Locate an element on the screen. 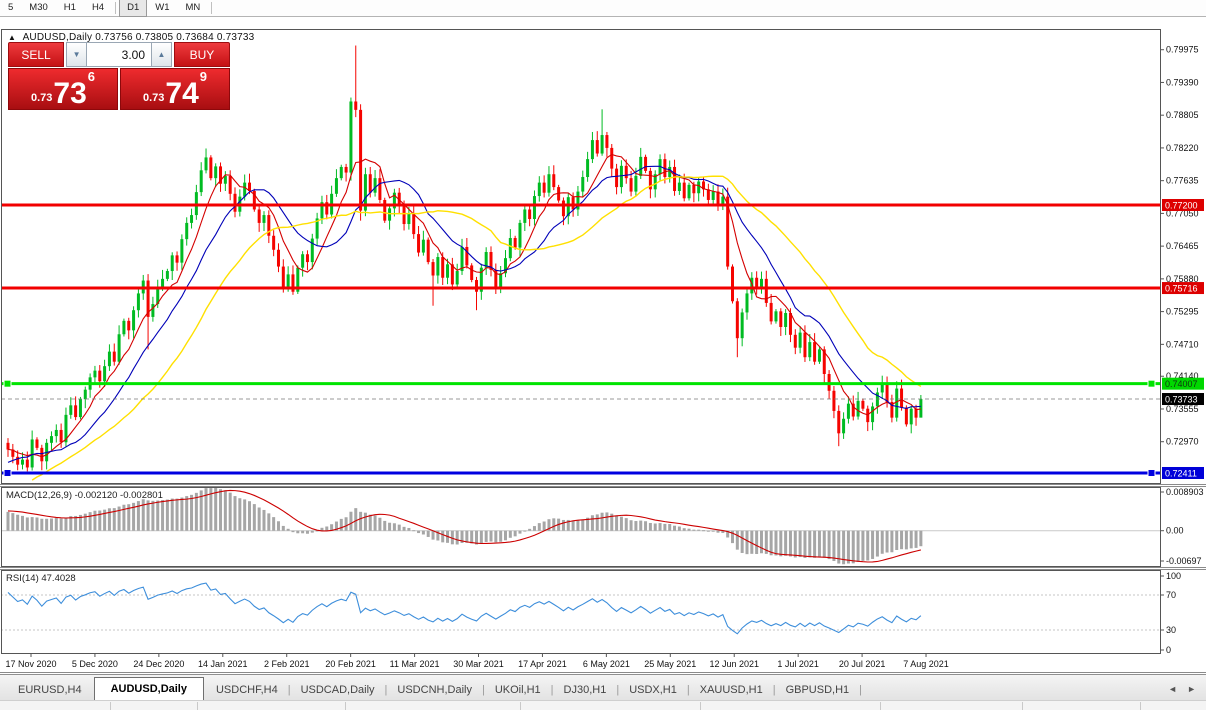 The height and width of the screenshot is (710, 1206). volume-decrease-button: ▼ is located at coordinates (76, 54).